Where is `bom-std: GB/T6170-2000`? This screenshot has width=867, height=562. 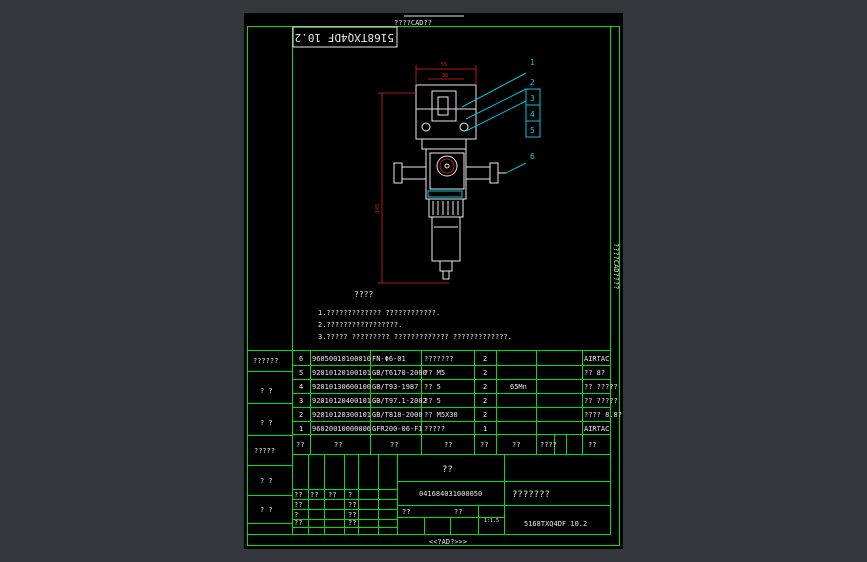 bom-std: GB/T6170-2000 is located at coordinates (399, 373).